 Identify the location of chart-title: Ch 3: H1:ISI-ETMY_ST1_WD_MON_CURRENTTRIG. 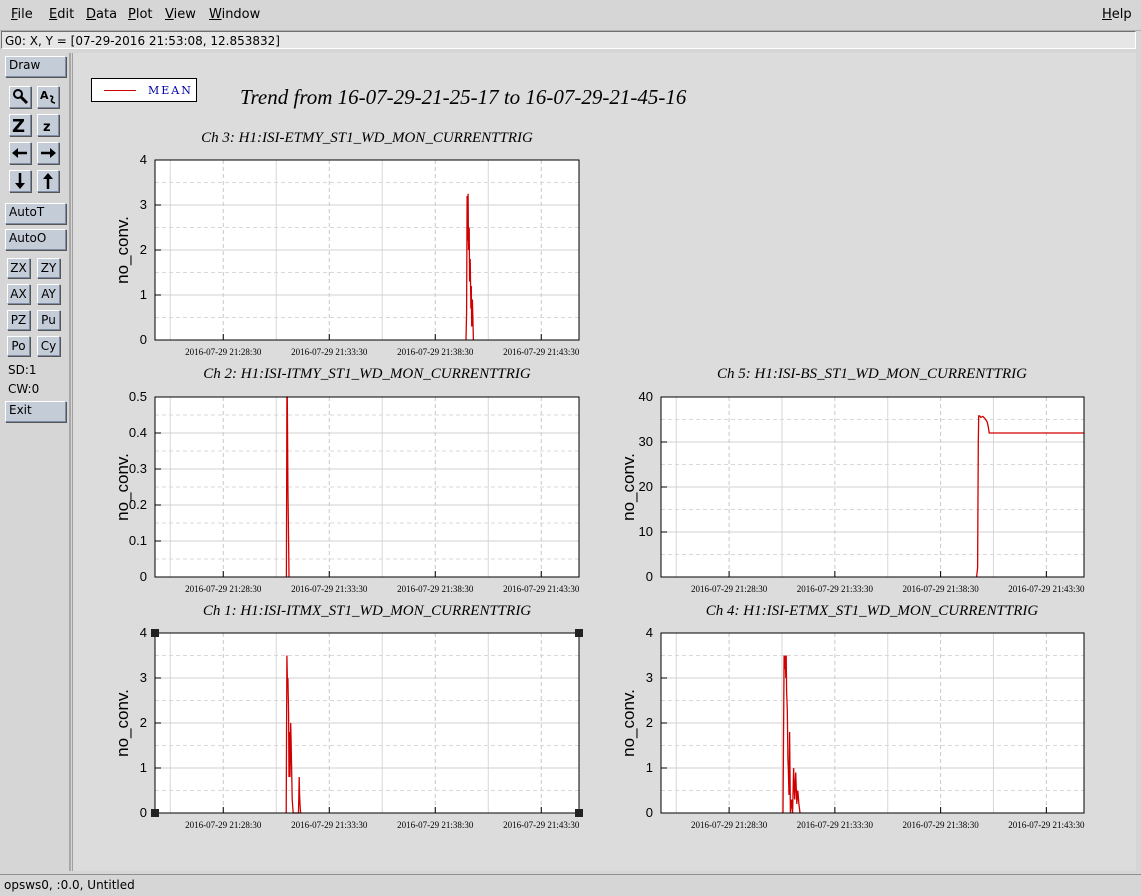
(367, 138).